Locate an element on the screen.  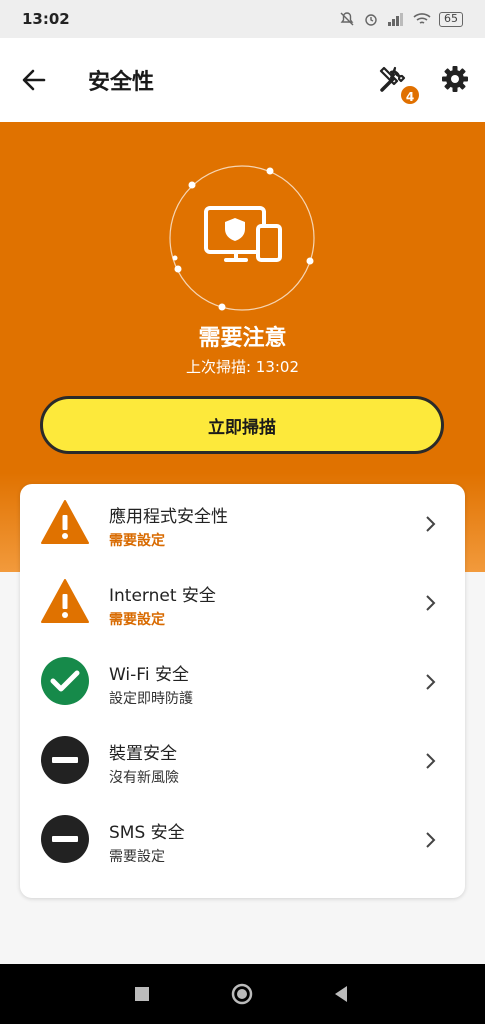
alarm-icon is located at coordinates (371, 20).